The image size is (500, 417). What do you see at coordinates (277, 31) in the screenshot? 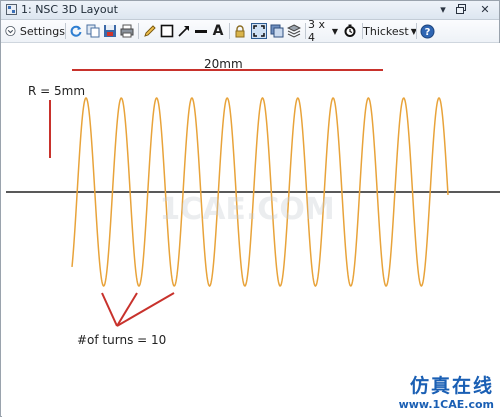
I see `overlay-icon` at bounding box center [277, 31].